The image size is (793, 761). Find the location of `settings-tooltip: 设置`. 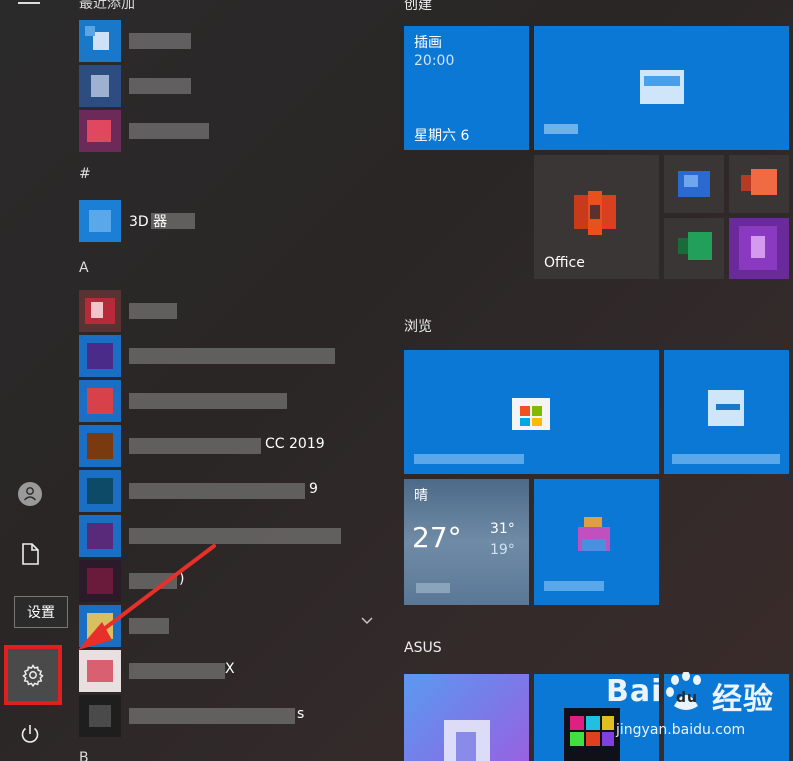

settings-tooltip: 设置 is located at coordinates (41, 612).